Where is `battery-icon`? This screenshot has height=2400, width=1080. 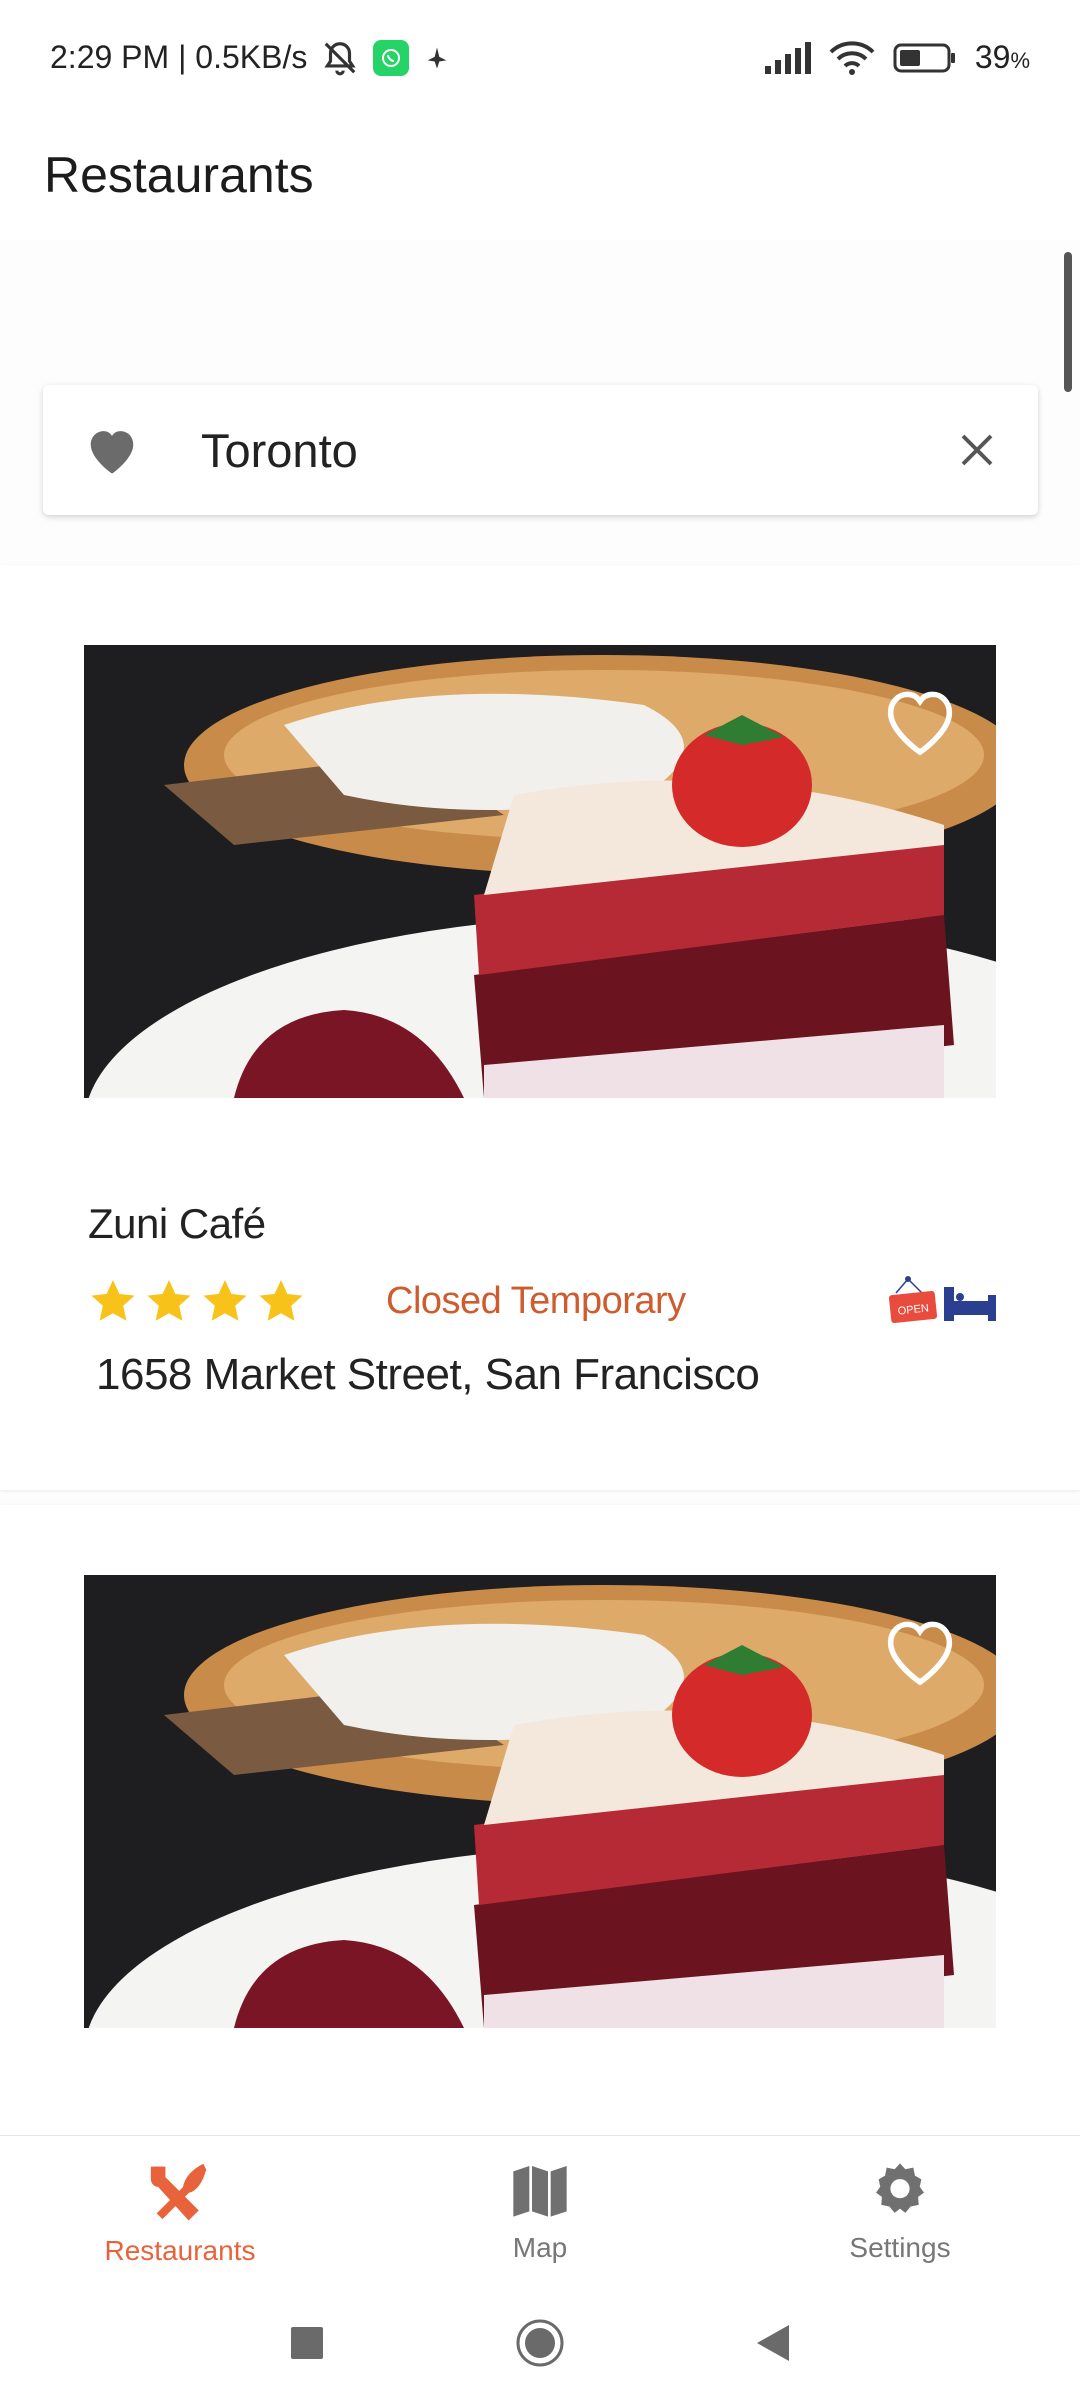
battery-icon is located at coordinates (924, 57).